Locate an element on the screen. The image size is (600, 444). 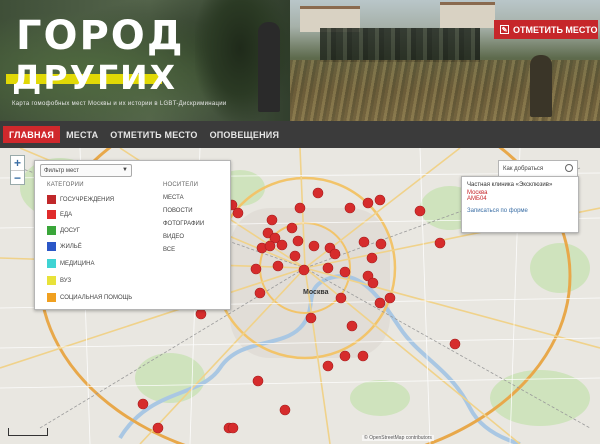
city-label: Москва is located at coordinates (316, 292).